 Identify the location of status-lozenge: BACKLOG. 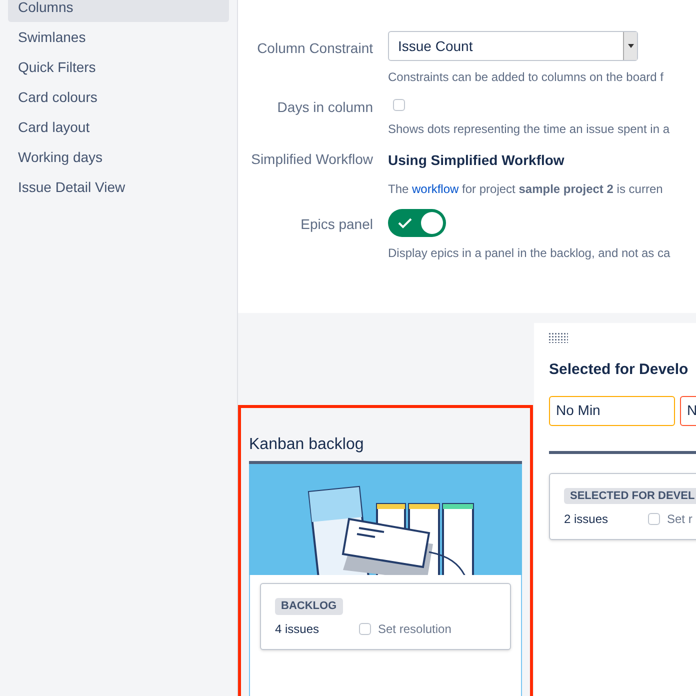
(309, 606).